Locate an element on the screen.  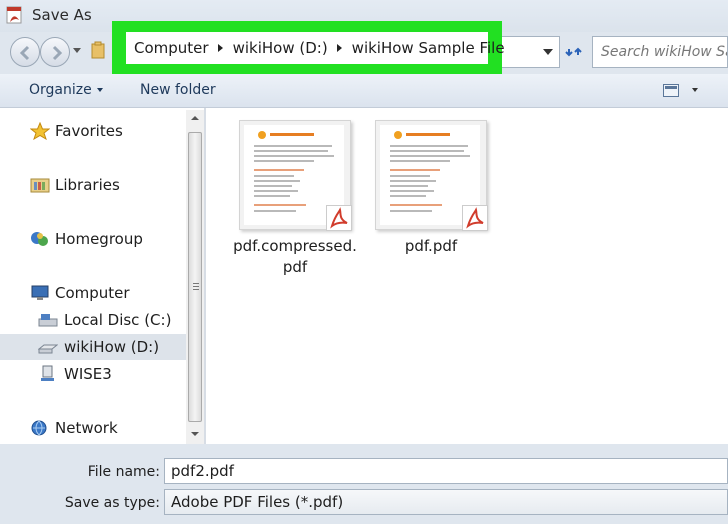
nav-label: Computer is located at coordinates (92, 293).